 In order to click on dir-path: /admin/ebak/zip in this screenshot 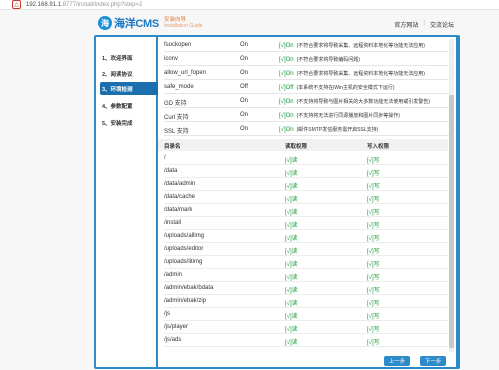, I will do `click(185, 301)`.